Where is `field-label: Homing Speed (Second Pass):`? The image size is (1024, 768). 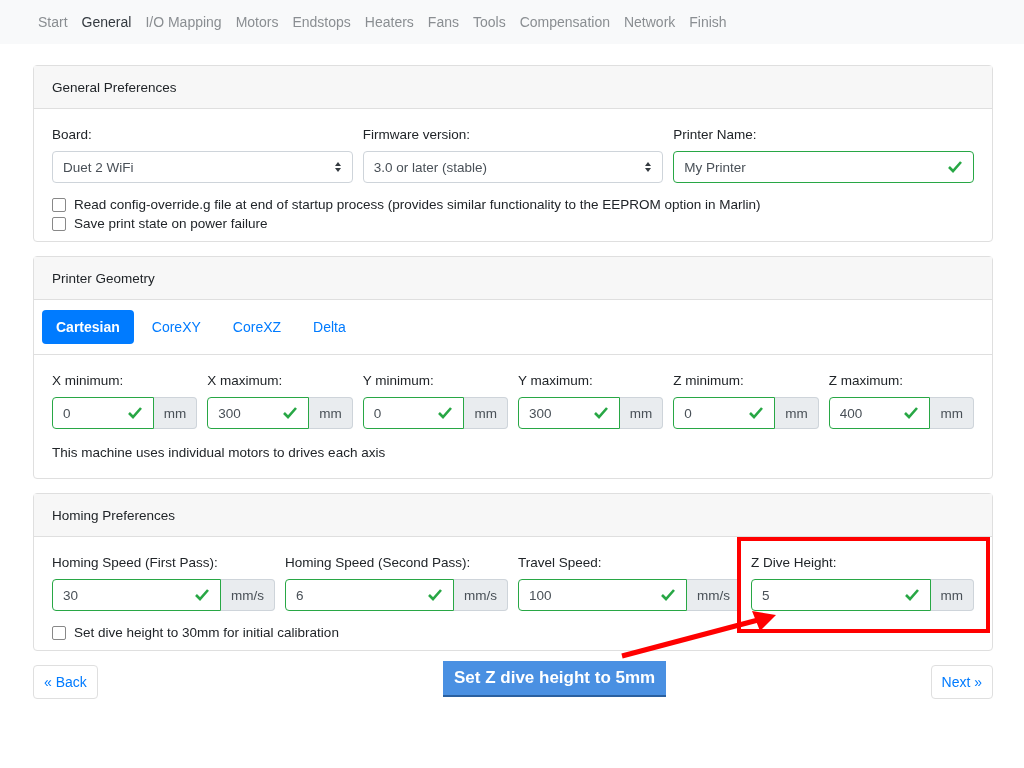
field-label: Homing Speed (Second Pass): is located at coordinates (378, 562).